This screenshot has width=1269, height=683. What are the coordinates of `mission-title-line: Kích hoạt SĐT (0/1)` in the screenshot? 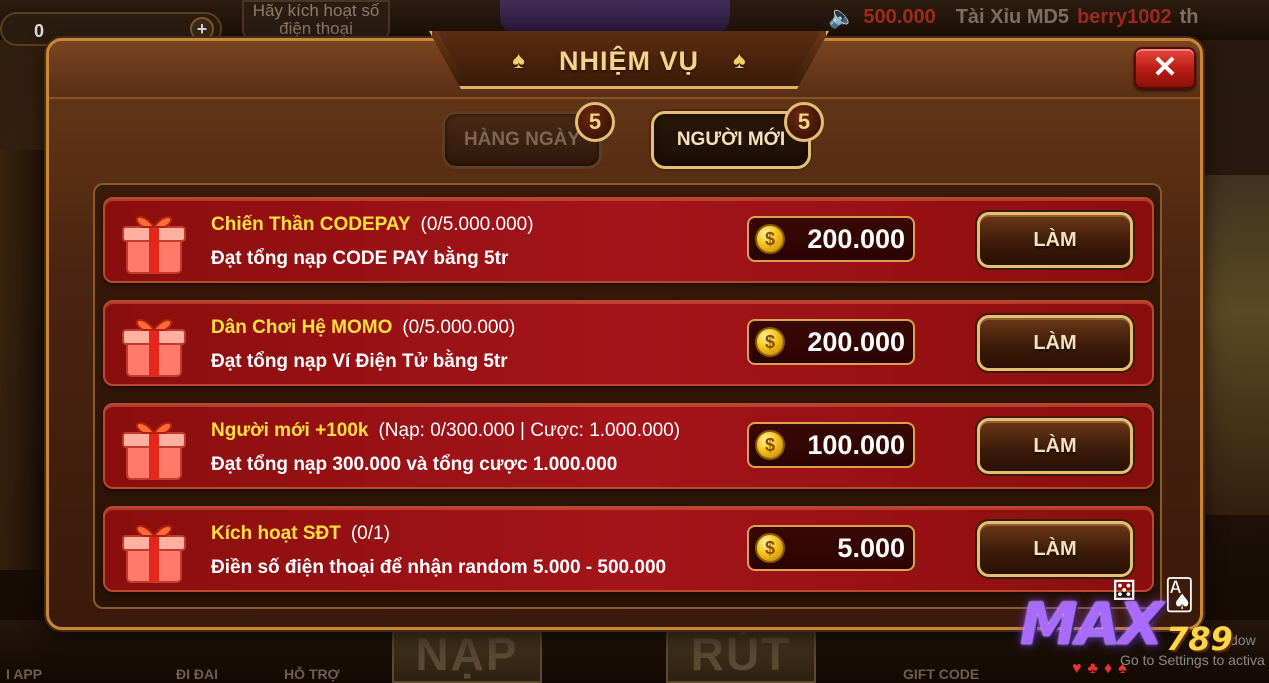 It's located at (300, 534).